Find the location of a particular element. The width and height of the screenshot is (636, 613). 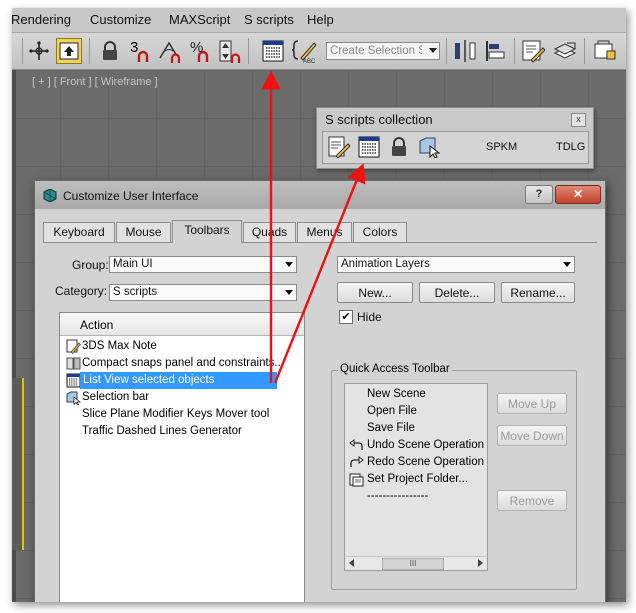

snap-panel-icon is located at coordinates (73, 363).